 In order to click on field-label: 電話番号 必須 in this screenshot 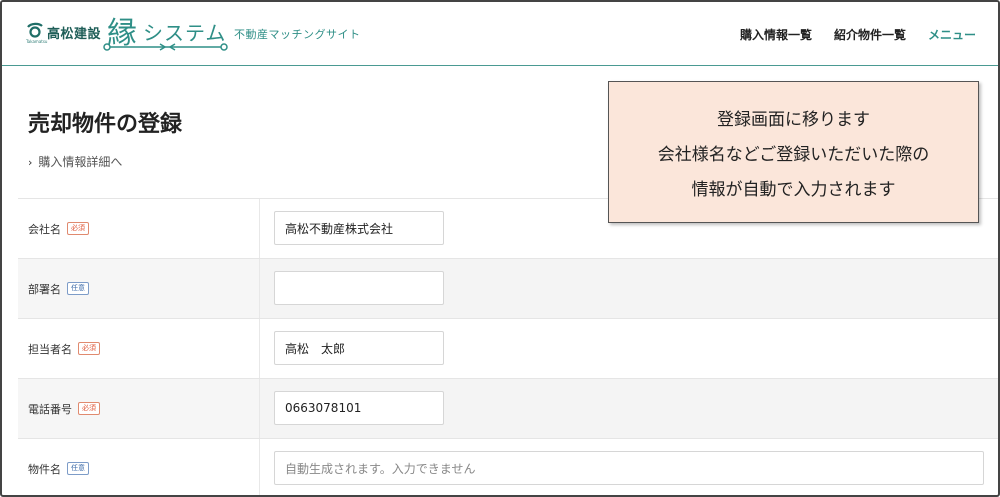, I will do `click(139, 408)`.